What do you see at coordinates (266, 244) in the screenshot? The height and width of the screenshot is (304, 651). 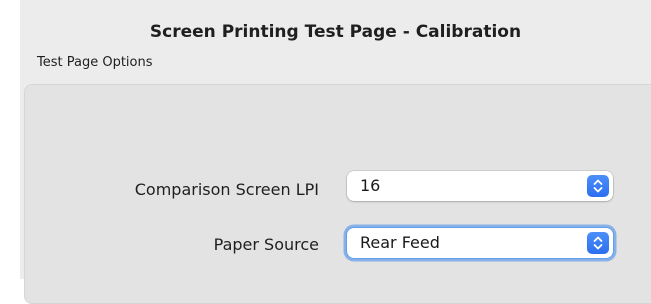 I see `paper-source-label: Paper Source` at bounding box center [266, 244].